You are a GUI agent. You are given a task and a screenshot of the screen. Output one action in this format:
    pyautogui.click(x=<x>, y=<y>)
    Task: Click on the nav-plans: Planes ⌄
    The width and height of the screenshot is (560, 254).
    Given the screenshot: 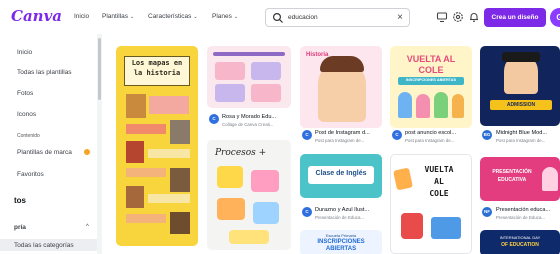 What is the action you would take?
    pyautogui.click(x=225, y=16)
    